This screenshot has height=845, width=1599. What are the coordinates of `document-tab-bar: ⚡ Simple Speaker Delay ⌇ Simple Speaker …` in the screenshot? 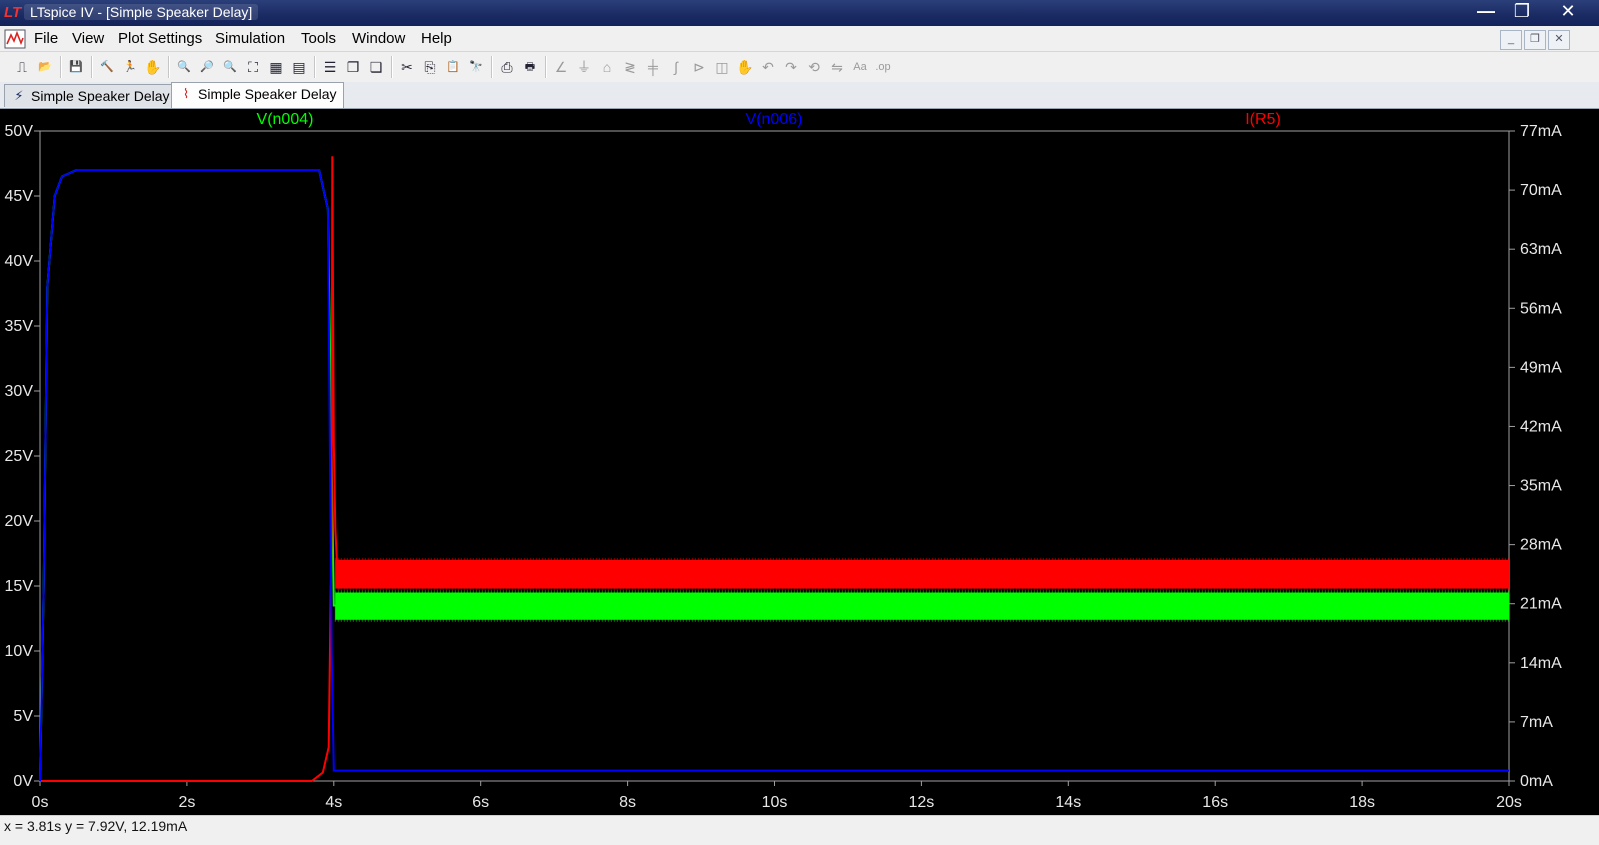 It's located at (799, 95).